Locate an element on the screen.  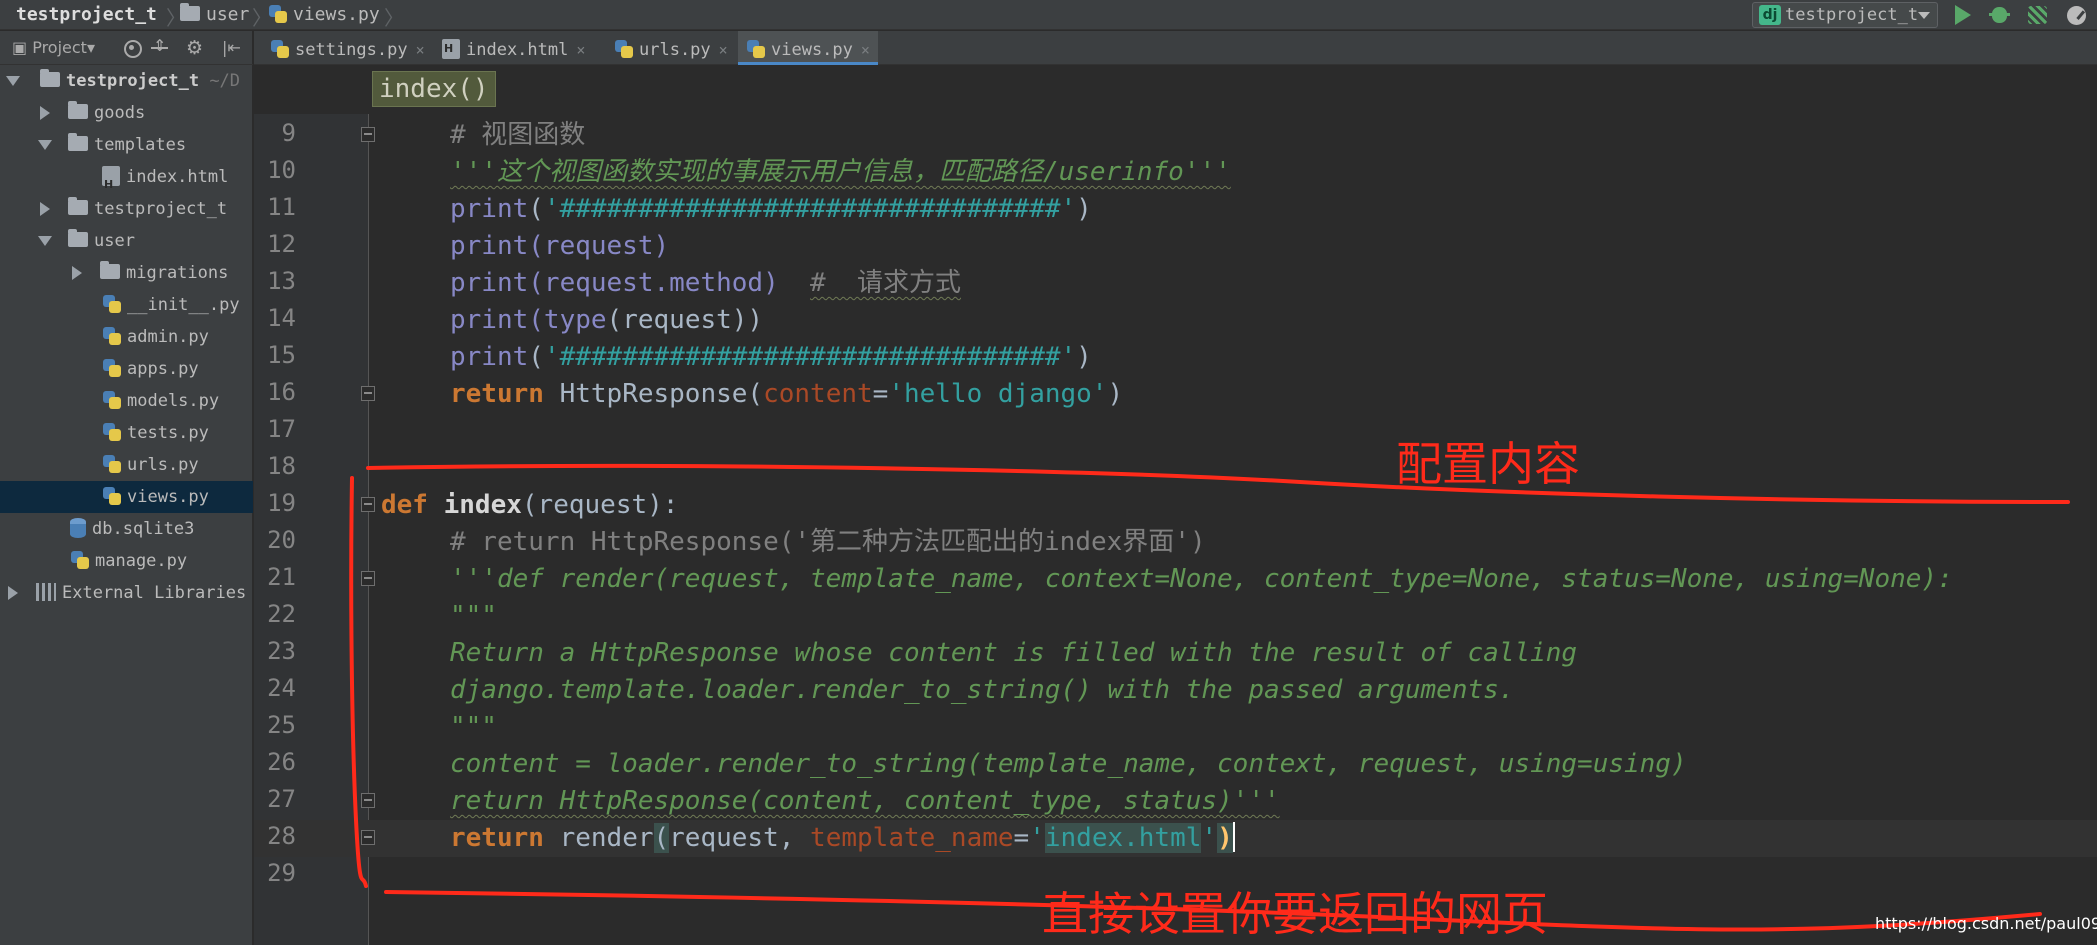
line-number: 22 is located at coordinates (281, 614).